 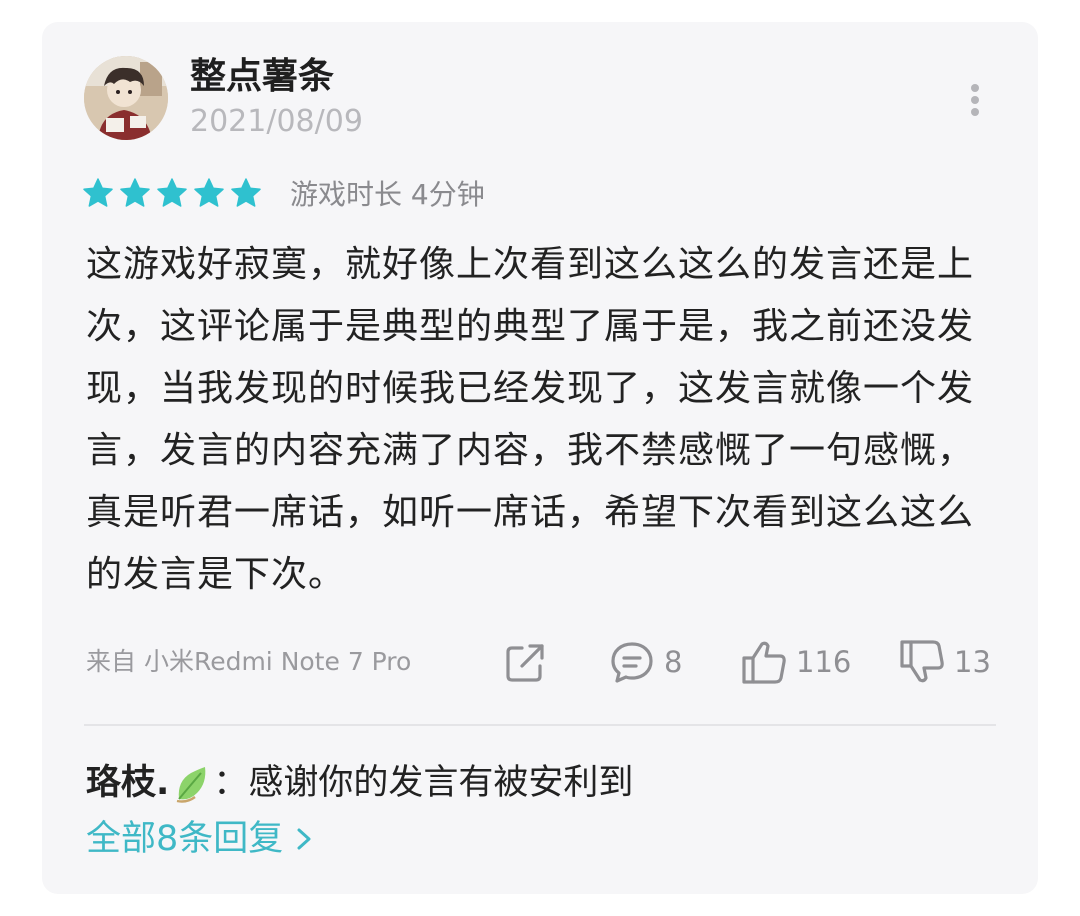 What do you see at coordinates (972, 662) in the screenshot?
I see `dislike-count: 13` at bounding box center [972, 662].